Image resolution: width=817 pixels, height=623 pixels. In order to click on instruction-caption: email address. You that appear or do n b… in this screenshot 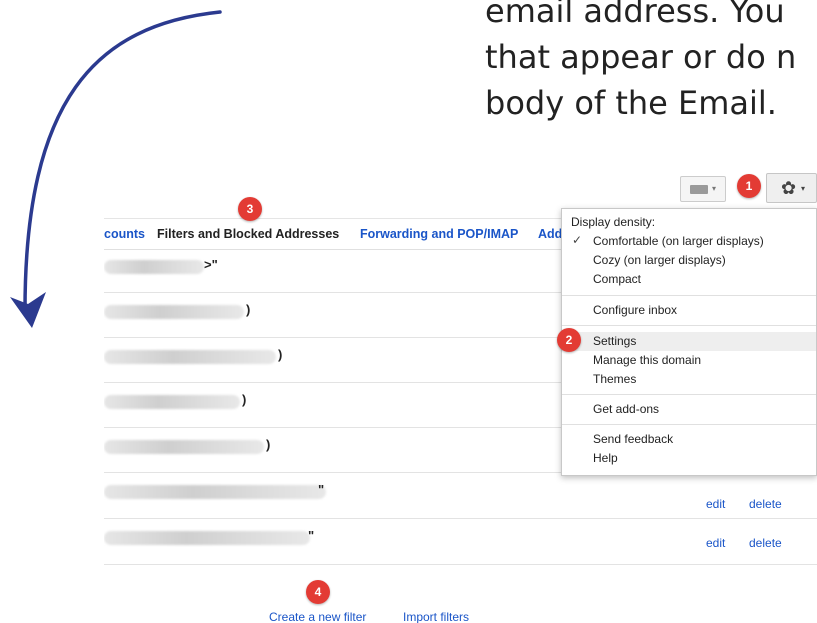, I will do `click(651, 63)`.